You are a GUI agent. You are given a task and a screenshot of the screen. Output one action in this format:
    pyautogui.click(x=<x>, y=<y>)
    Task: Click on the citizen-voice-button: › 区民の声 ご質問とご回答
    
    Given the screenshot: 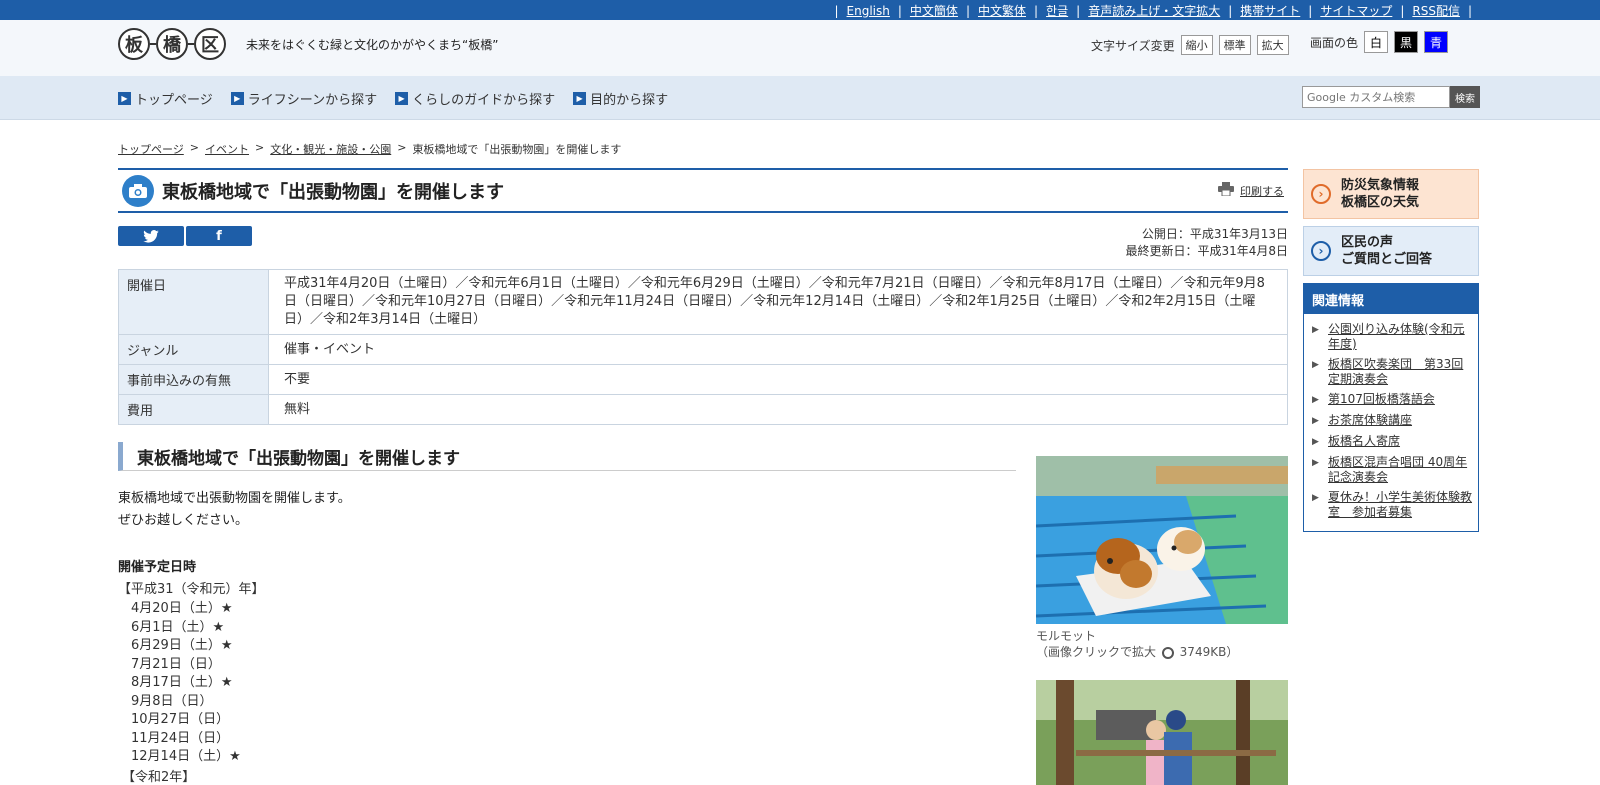 What is the action you would take?
    pyautogui.click(x=1391, y=251)
    